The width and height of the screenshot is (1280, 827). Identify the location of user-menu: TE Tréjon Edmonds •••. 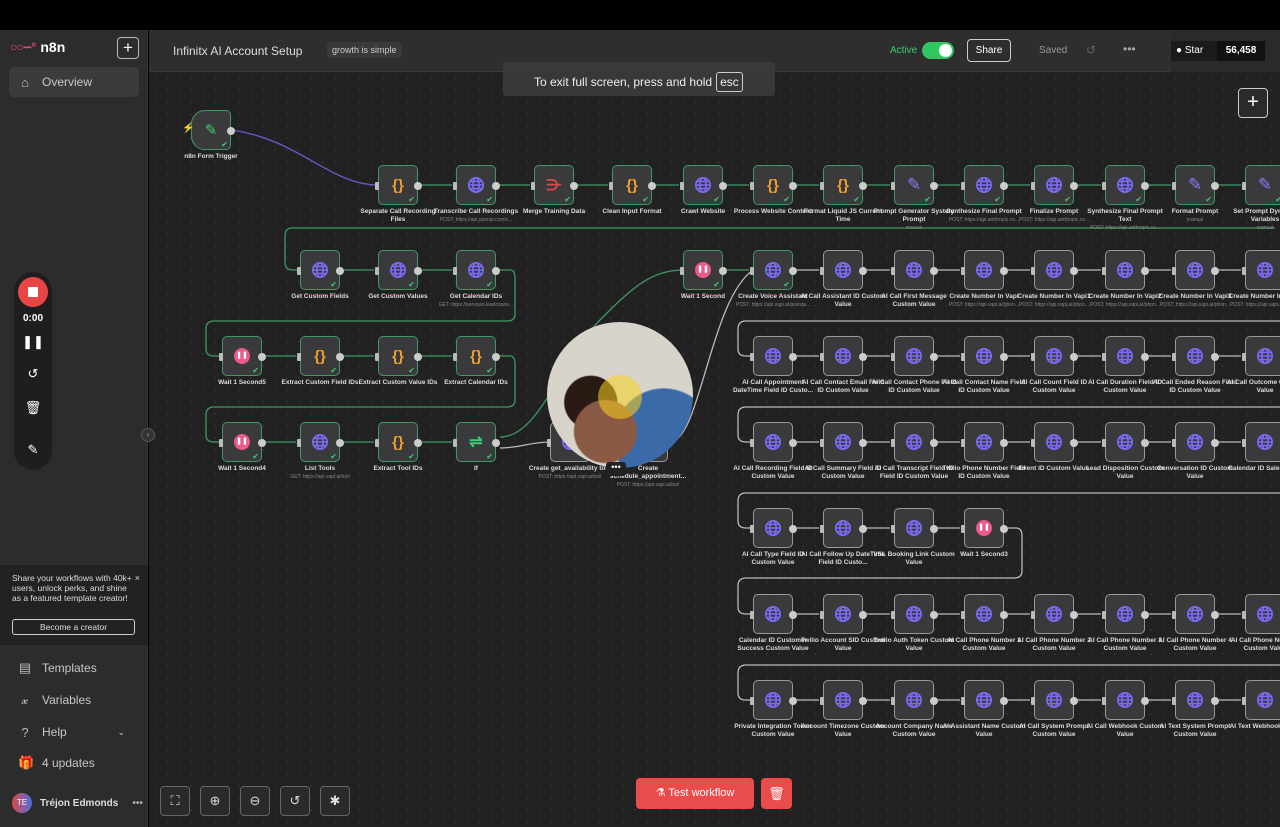
(77, 803).